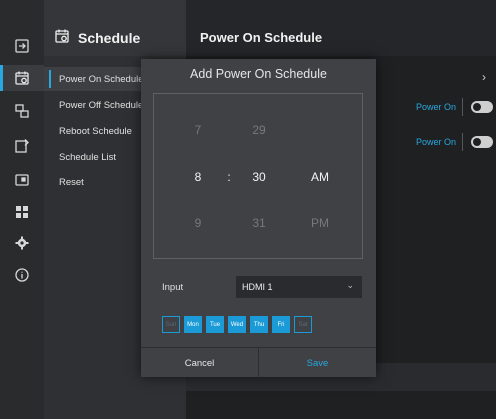 The width and height of the screenshot is (496, 419). I want to click on dialog-title: Add Power On Schedule, so click(258, 74).